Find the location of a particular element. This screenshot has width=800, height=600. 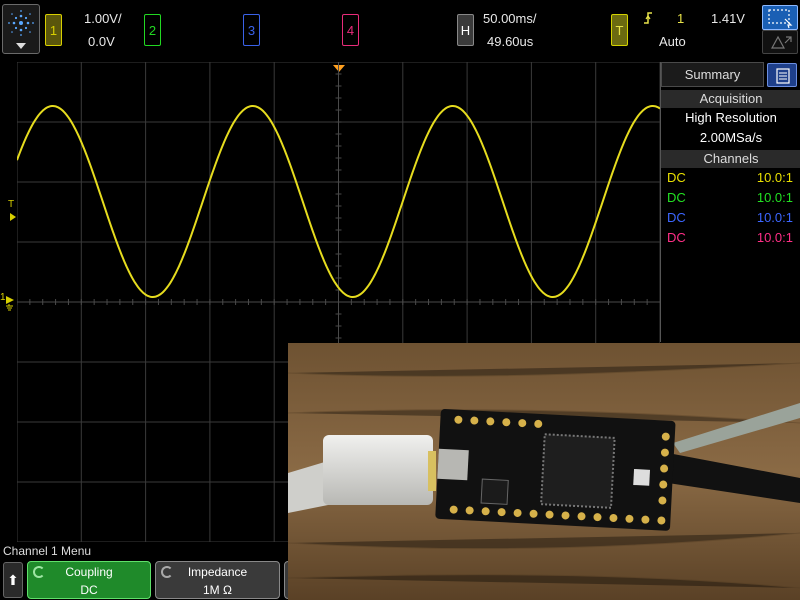

zoom-button is located at coordinates (780, 42).